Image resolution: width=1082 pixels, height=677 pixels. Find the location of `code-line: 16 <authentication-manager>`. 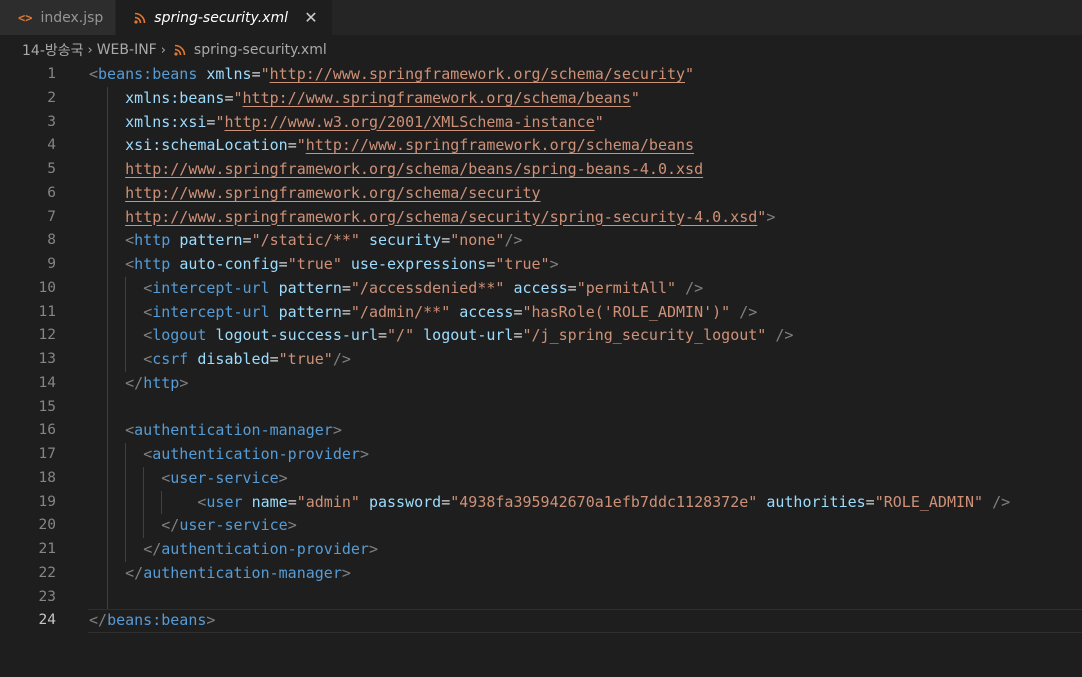

code-line: 16 <authentication-manager> is located at coordinates (541, 431).